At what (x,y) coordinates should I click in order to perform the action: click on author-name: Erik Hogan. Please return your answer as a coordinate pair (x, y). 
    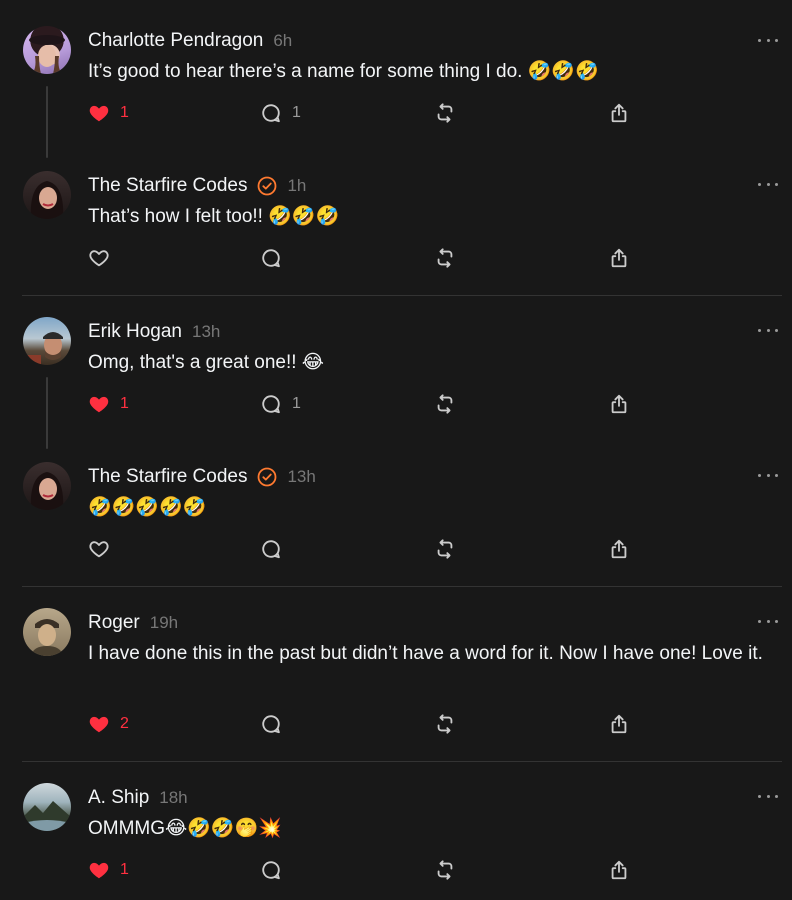
    Looking at the image, I should click on (135, 332).